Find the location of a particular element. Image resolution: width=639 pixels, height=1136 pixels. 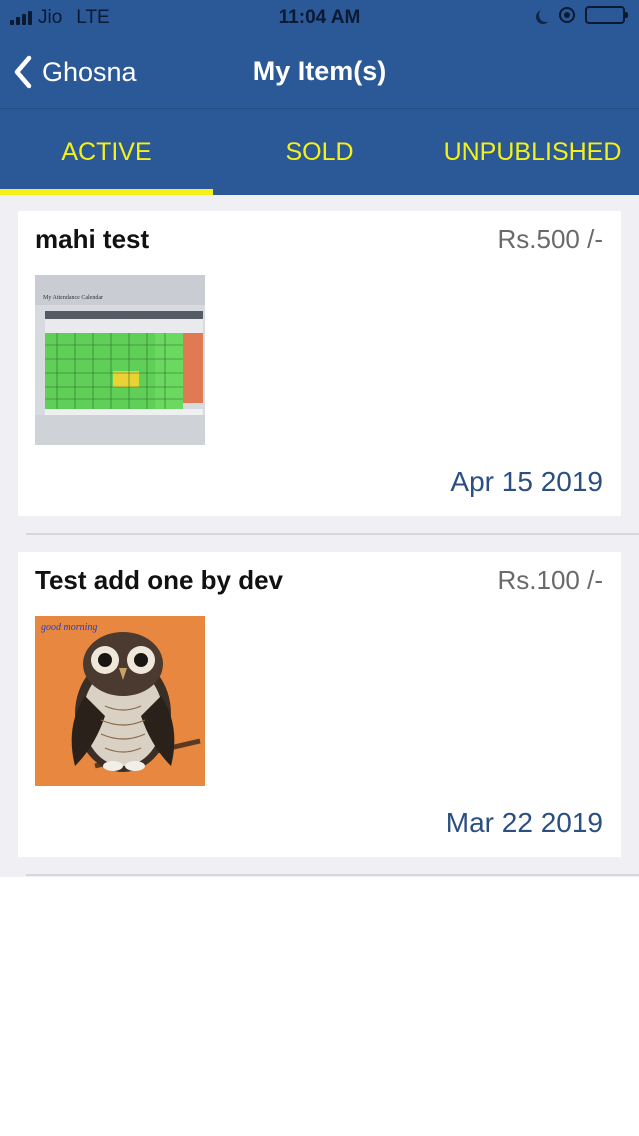

item-thumbnail: My Attendance Calendar is located at coordinates (120, 360).